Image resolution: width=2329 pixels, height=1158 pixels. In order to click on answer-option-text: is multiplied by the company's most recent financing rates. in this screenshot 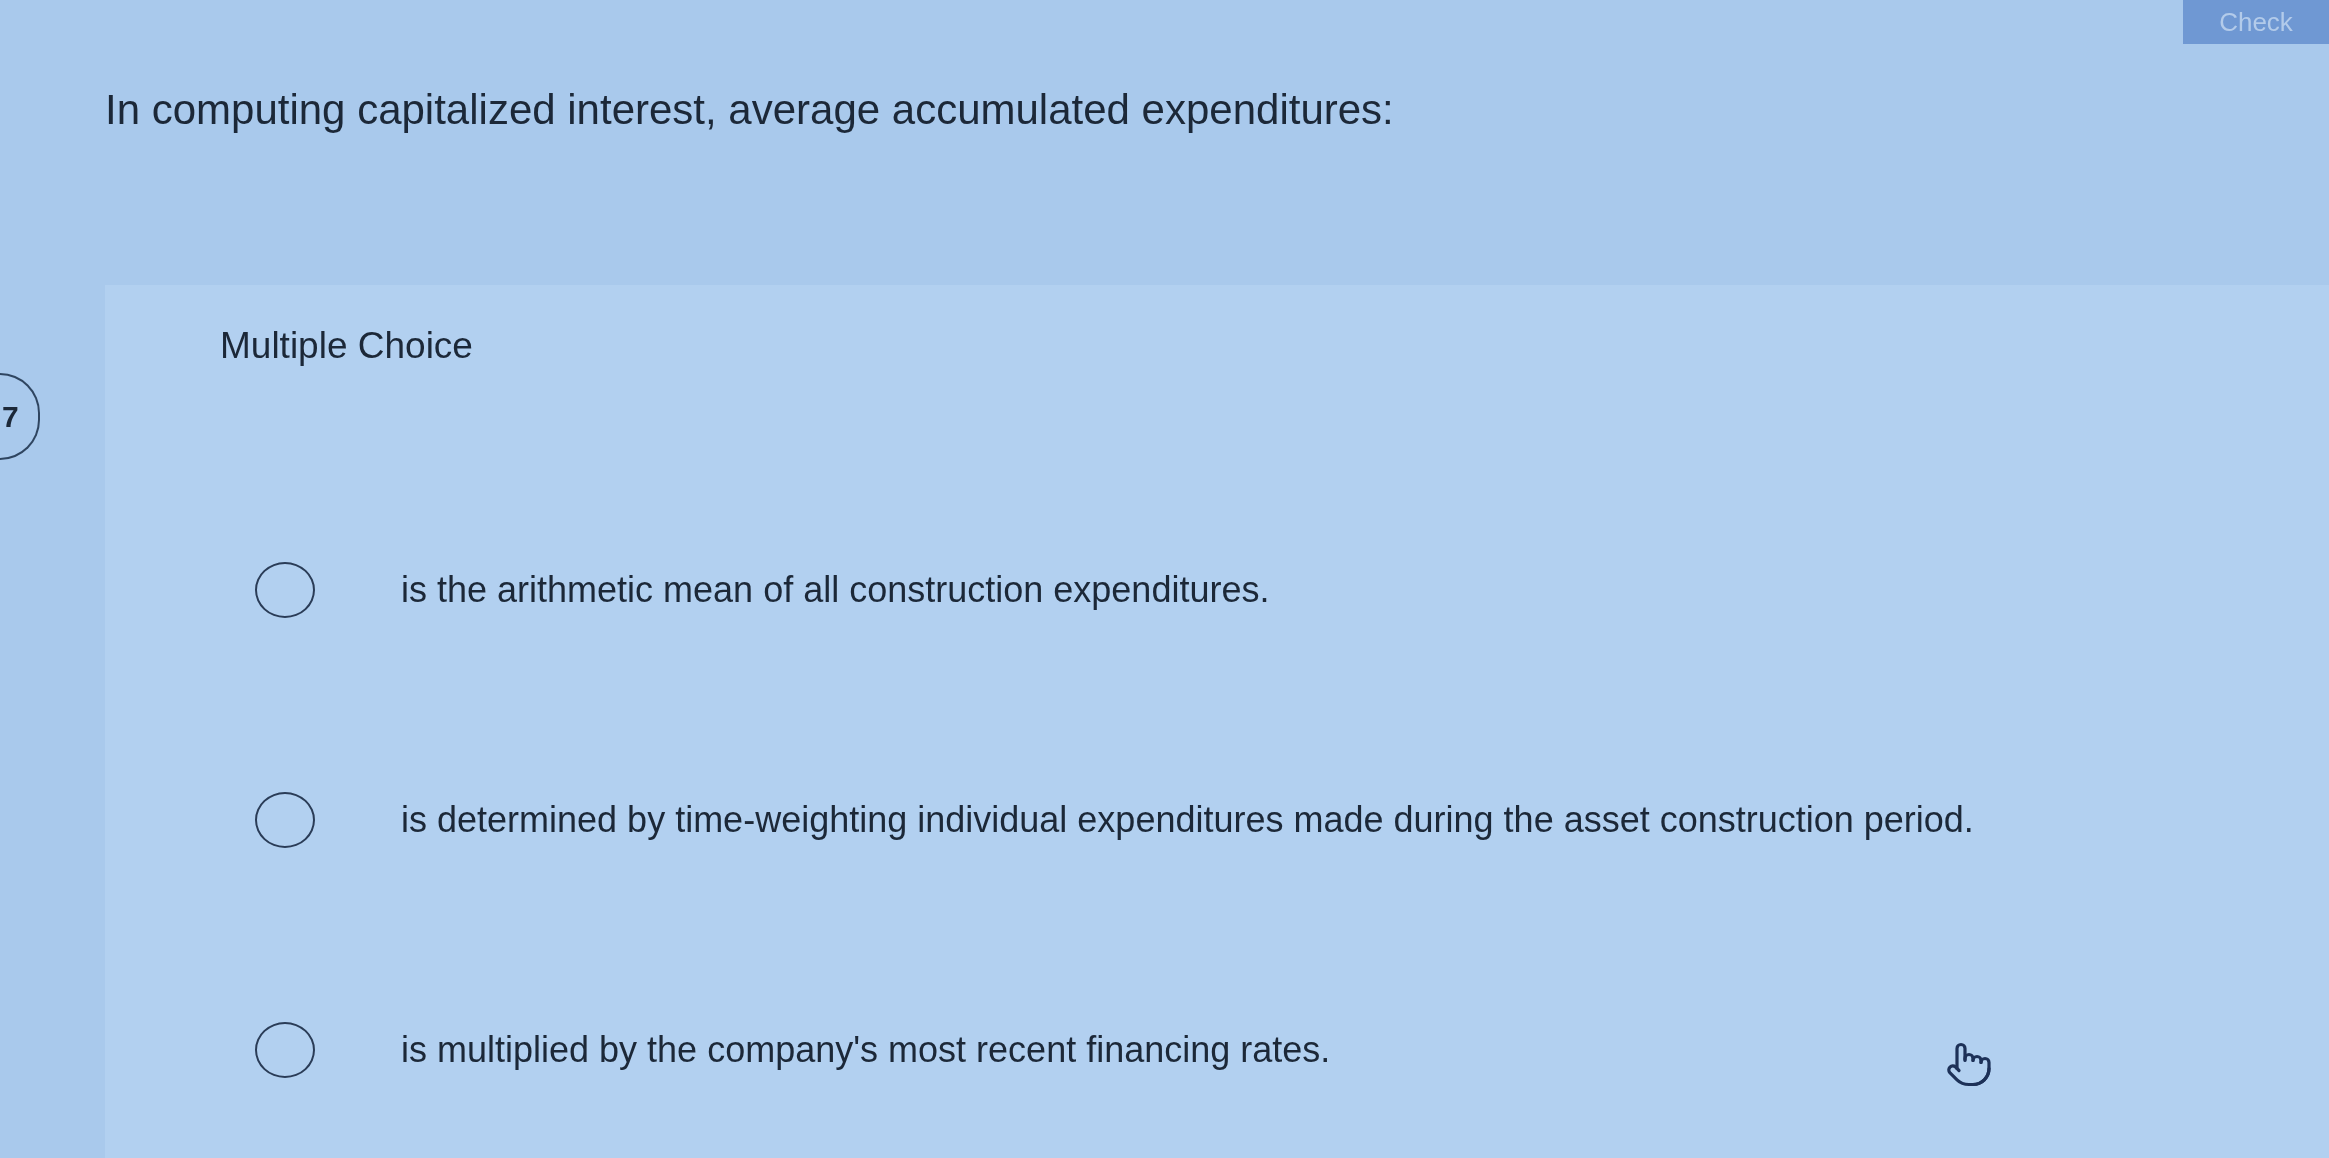, I will do `click(866, 1050)`.